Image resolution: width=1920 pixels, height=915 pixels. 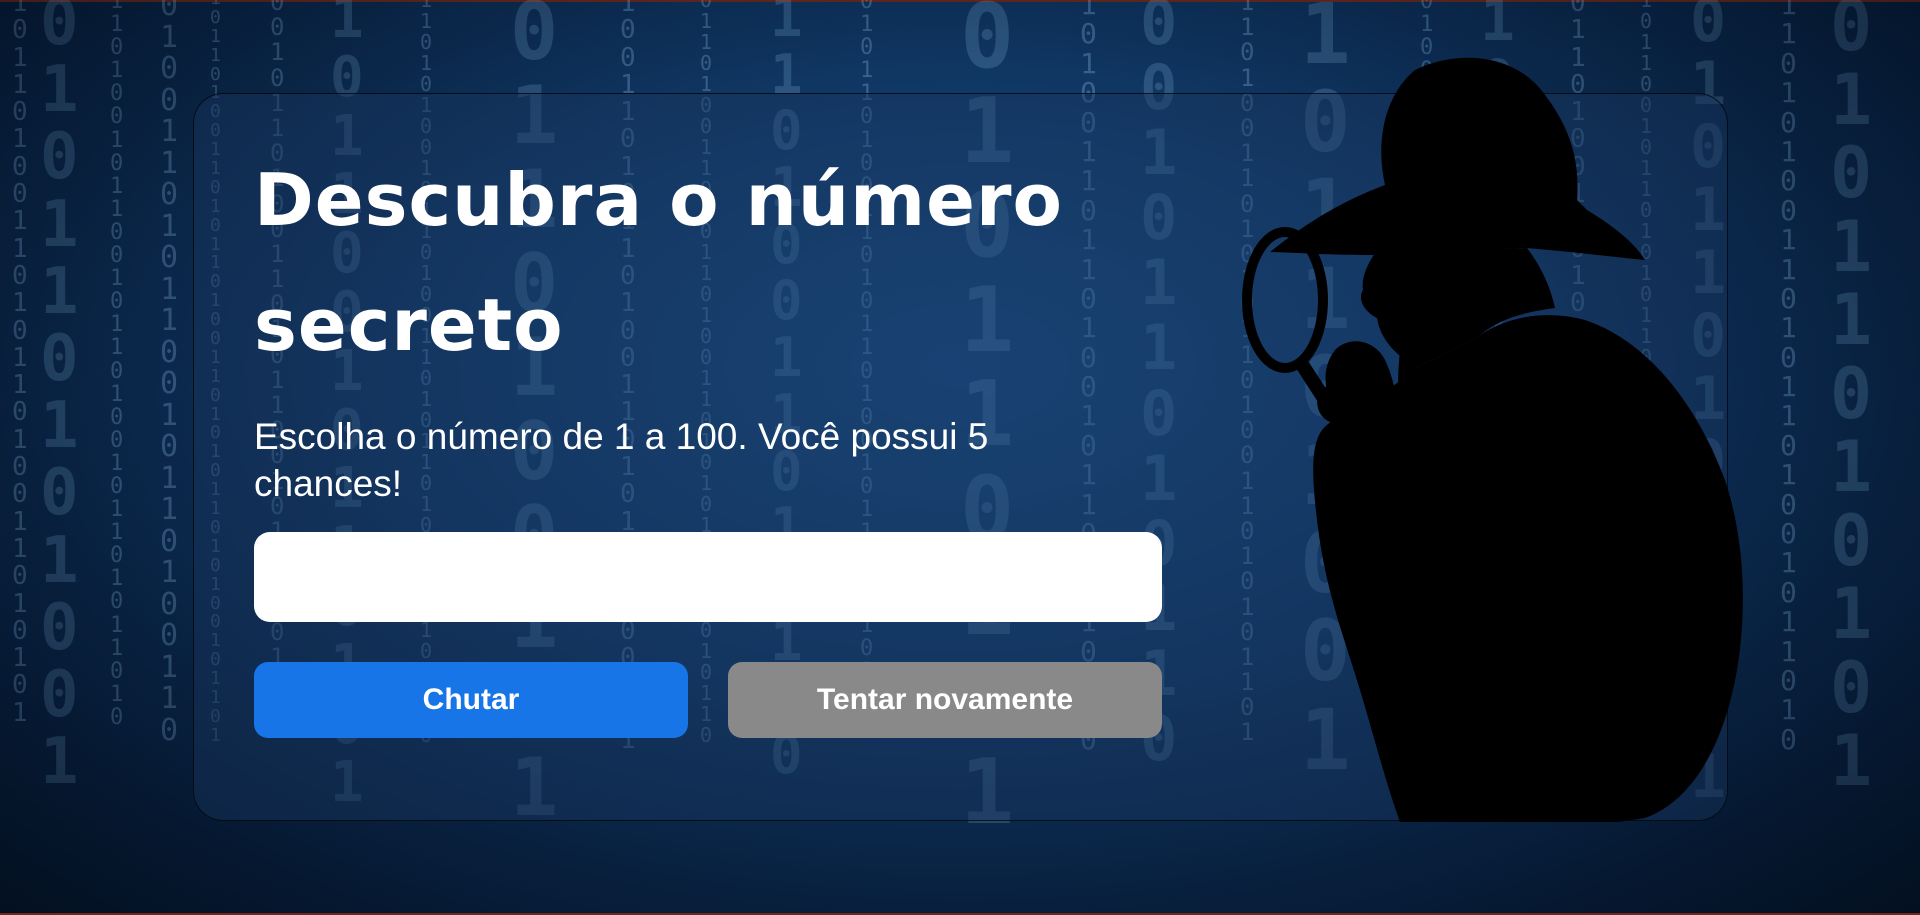 I want to click on guess-button: Chutar, so click(x=471, y=700).